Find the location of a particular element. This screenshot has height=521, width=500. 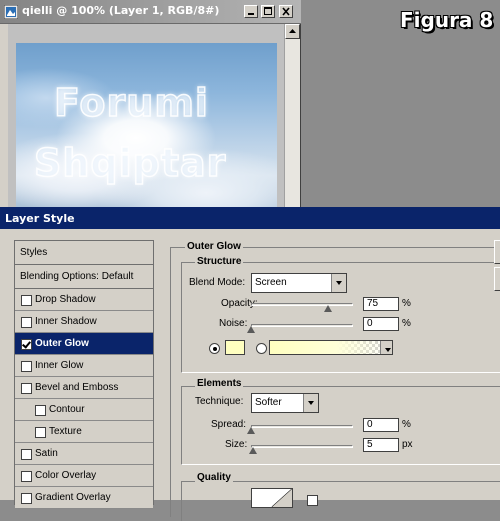

blend-mode-value: Screen is located at coordinates (271, 282).